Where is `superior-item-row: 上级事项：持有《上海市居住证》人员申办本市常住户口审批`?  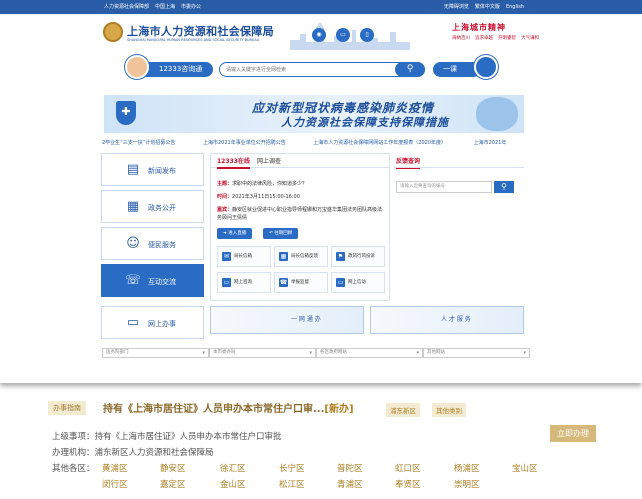
superior-item-row: 上级事项：持有《上海市居住证》人员申办本市常住户口审批 is located at coordinates (167, 436).